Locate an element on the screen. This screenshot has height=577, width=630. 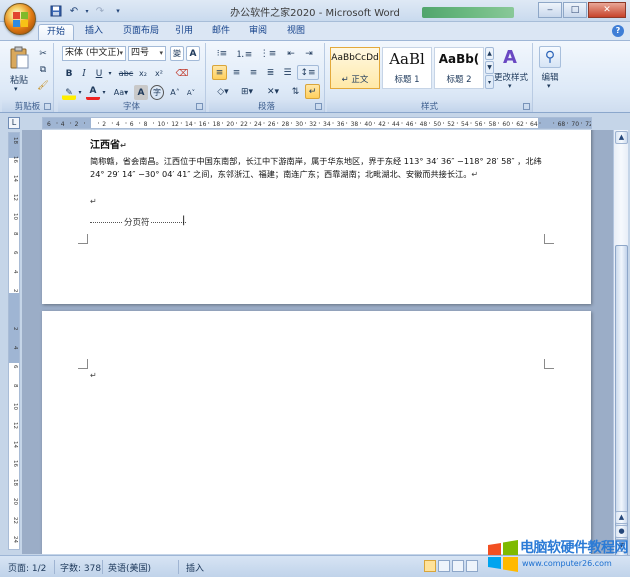
tab-insert: 插入 is located at coordinates (94, 32).